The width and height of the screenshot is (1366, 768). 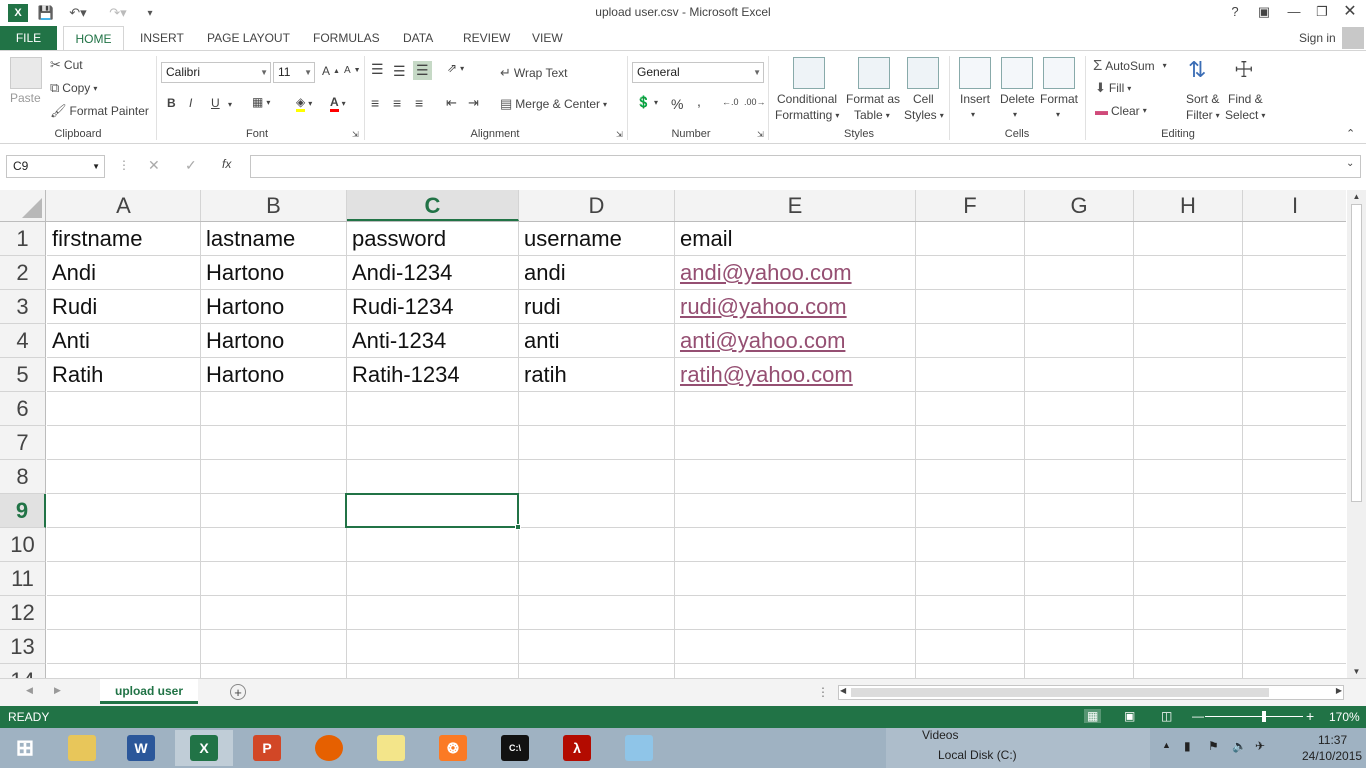 What do you see at coordinates (1235, 12) in the screenshot?
I see `help-button: ?` at bounding box center [1235, 12].